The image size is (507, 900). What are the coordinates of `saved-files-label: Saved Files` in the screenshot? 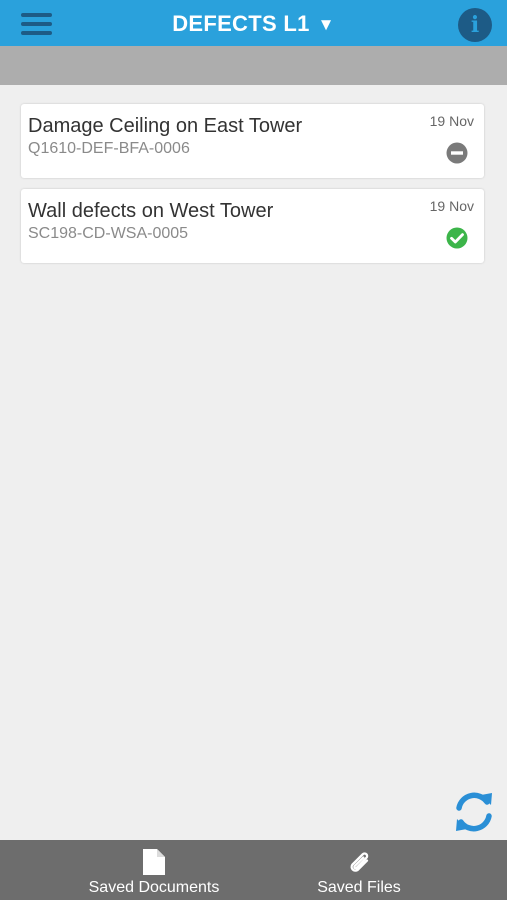 It's located at (359, 887).